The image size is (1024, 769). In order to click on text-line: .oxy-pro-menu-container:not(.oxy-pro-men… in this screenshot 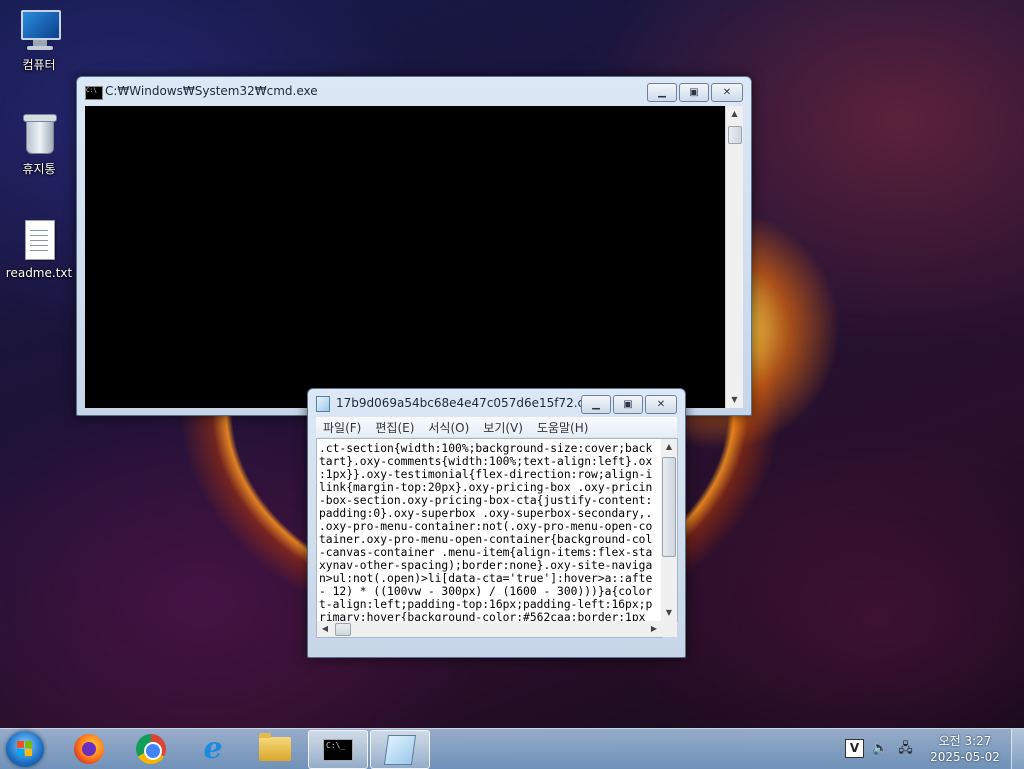, I will do `click(486, 526)`.